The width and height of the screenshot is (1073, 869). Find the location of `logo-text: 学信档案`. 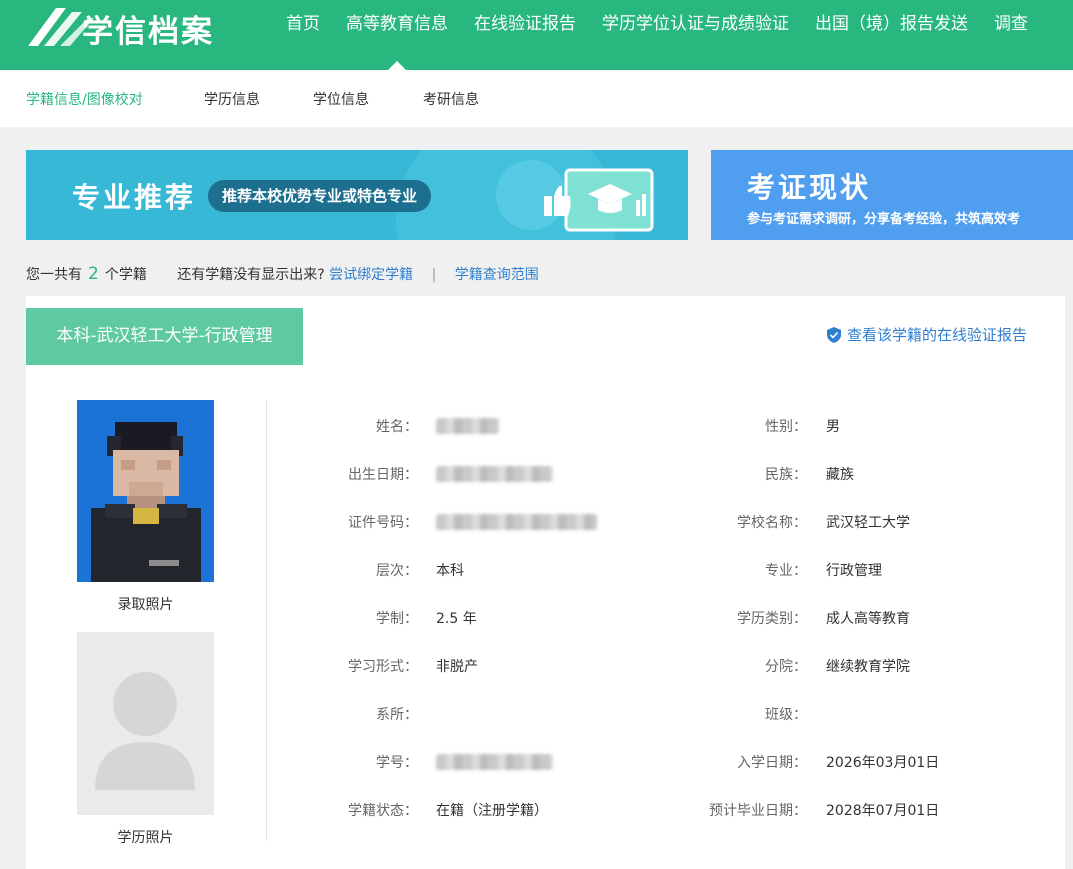

logo-text: 学信档案 is located at coordinates (148, 32).